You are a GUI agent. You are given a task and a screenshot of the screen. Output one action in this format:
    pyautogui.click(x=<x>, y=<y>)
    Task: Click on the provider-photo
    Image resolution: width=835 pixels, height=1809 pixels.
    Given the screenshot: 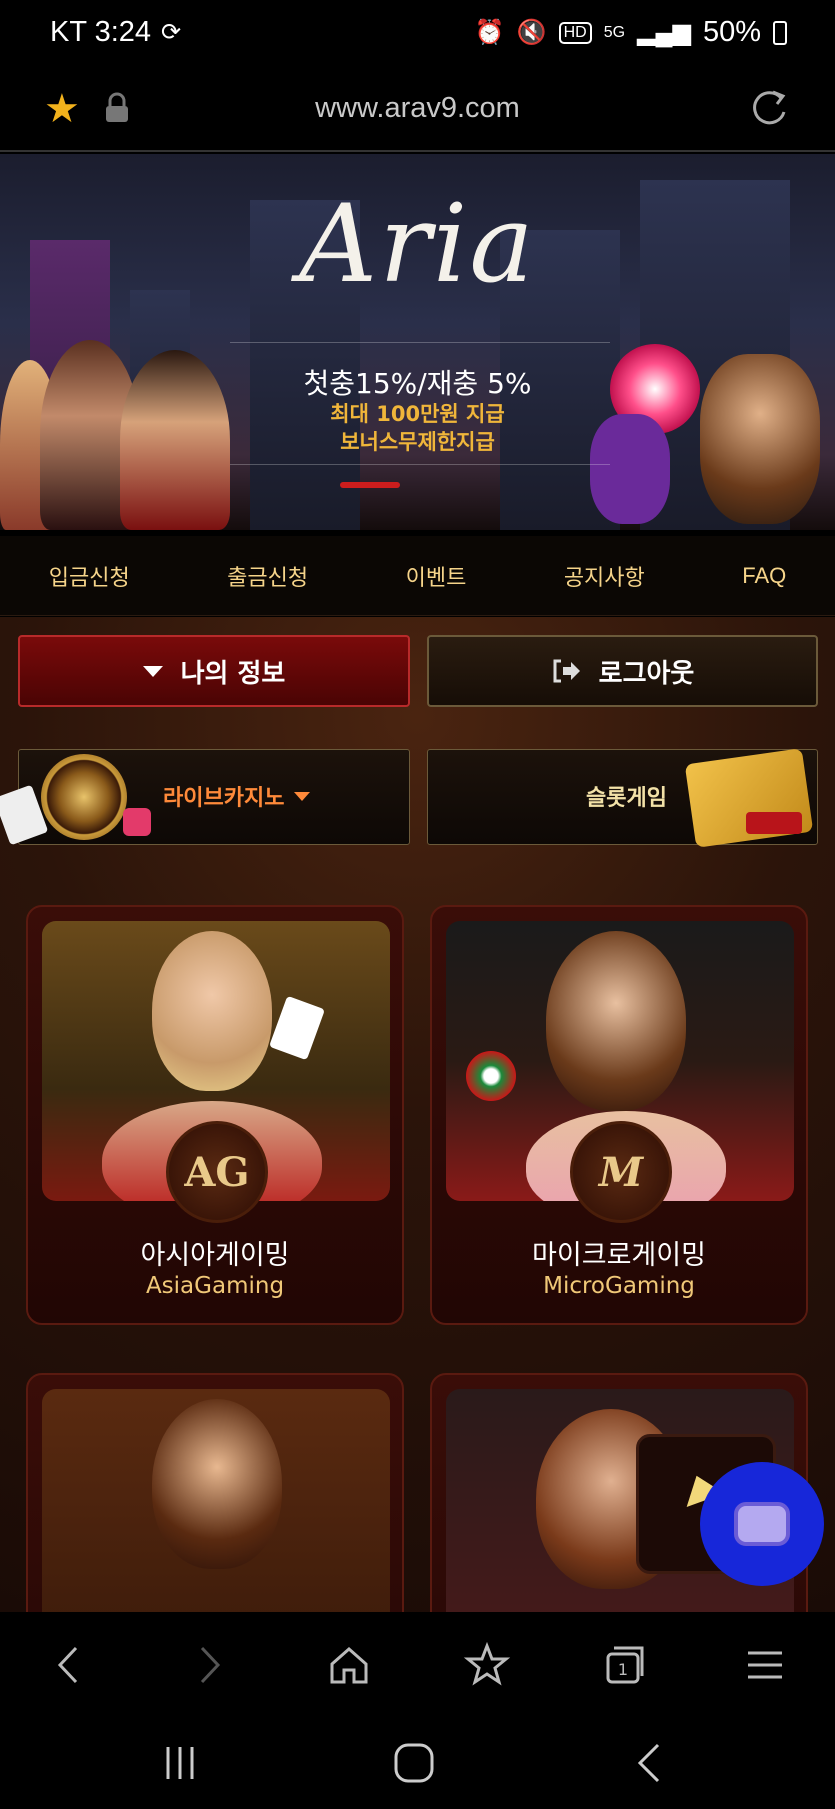 What is the action you would take?
    pyautogui.click(x=216, y=1500)
    